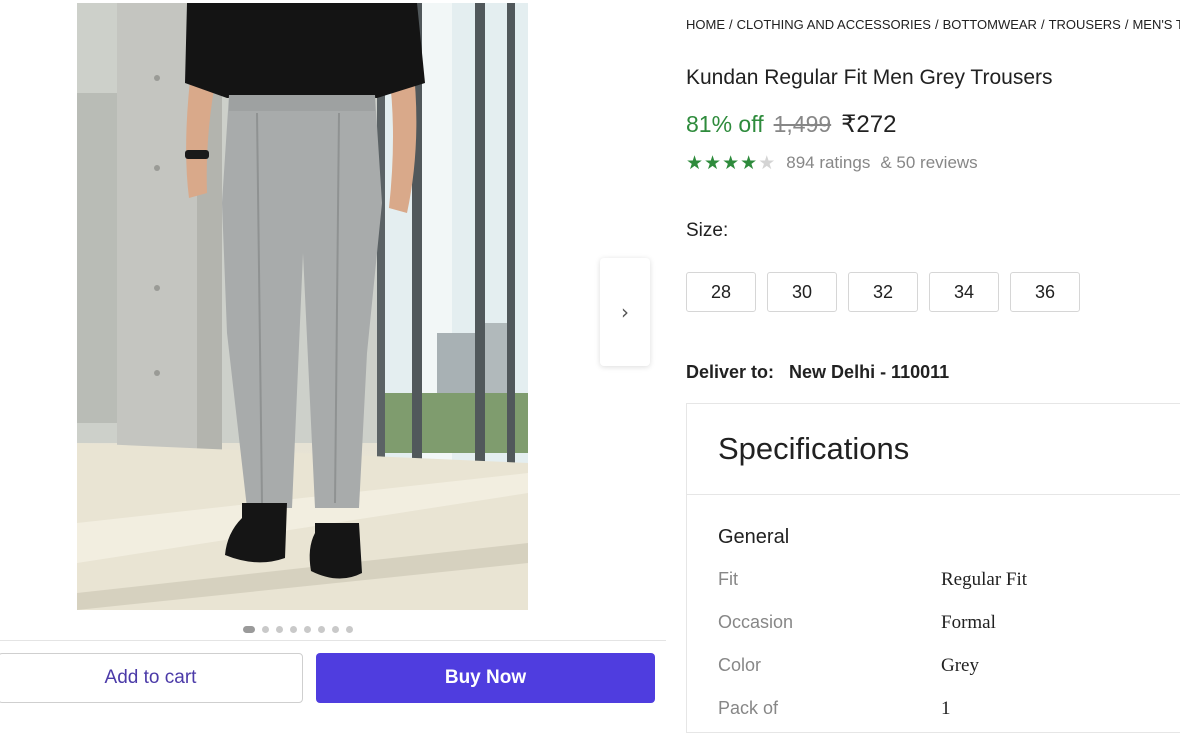  I want to click on original-price: 1,499, so click(802, 124).